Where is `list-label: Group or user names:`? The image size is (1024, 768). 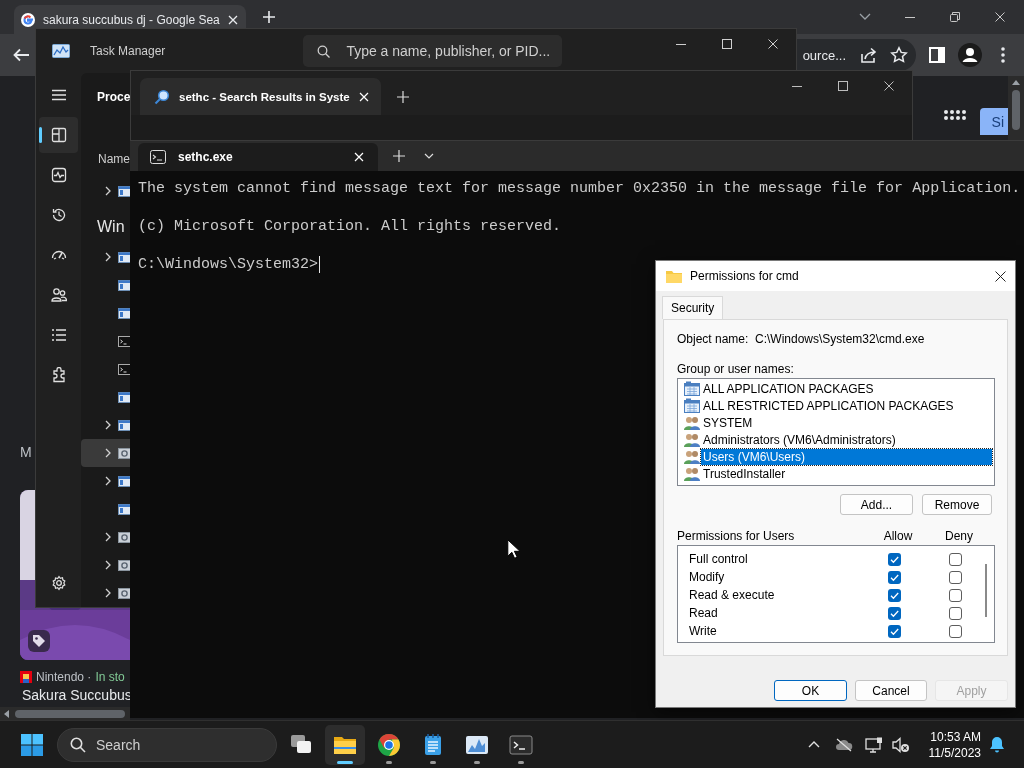 list-label: Group or user names: is located at coordinates (735, 369).